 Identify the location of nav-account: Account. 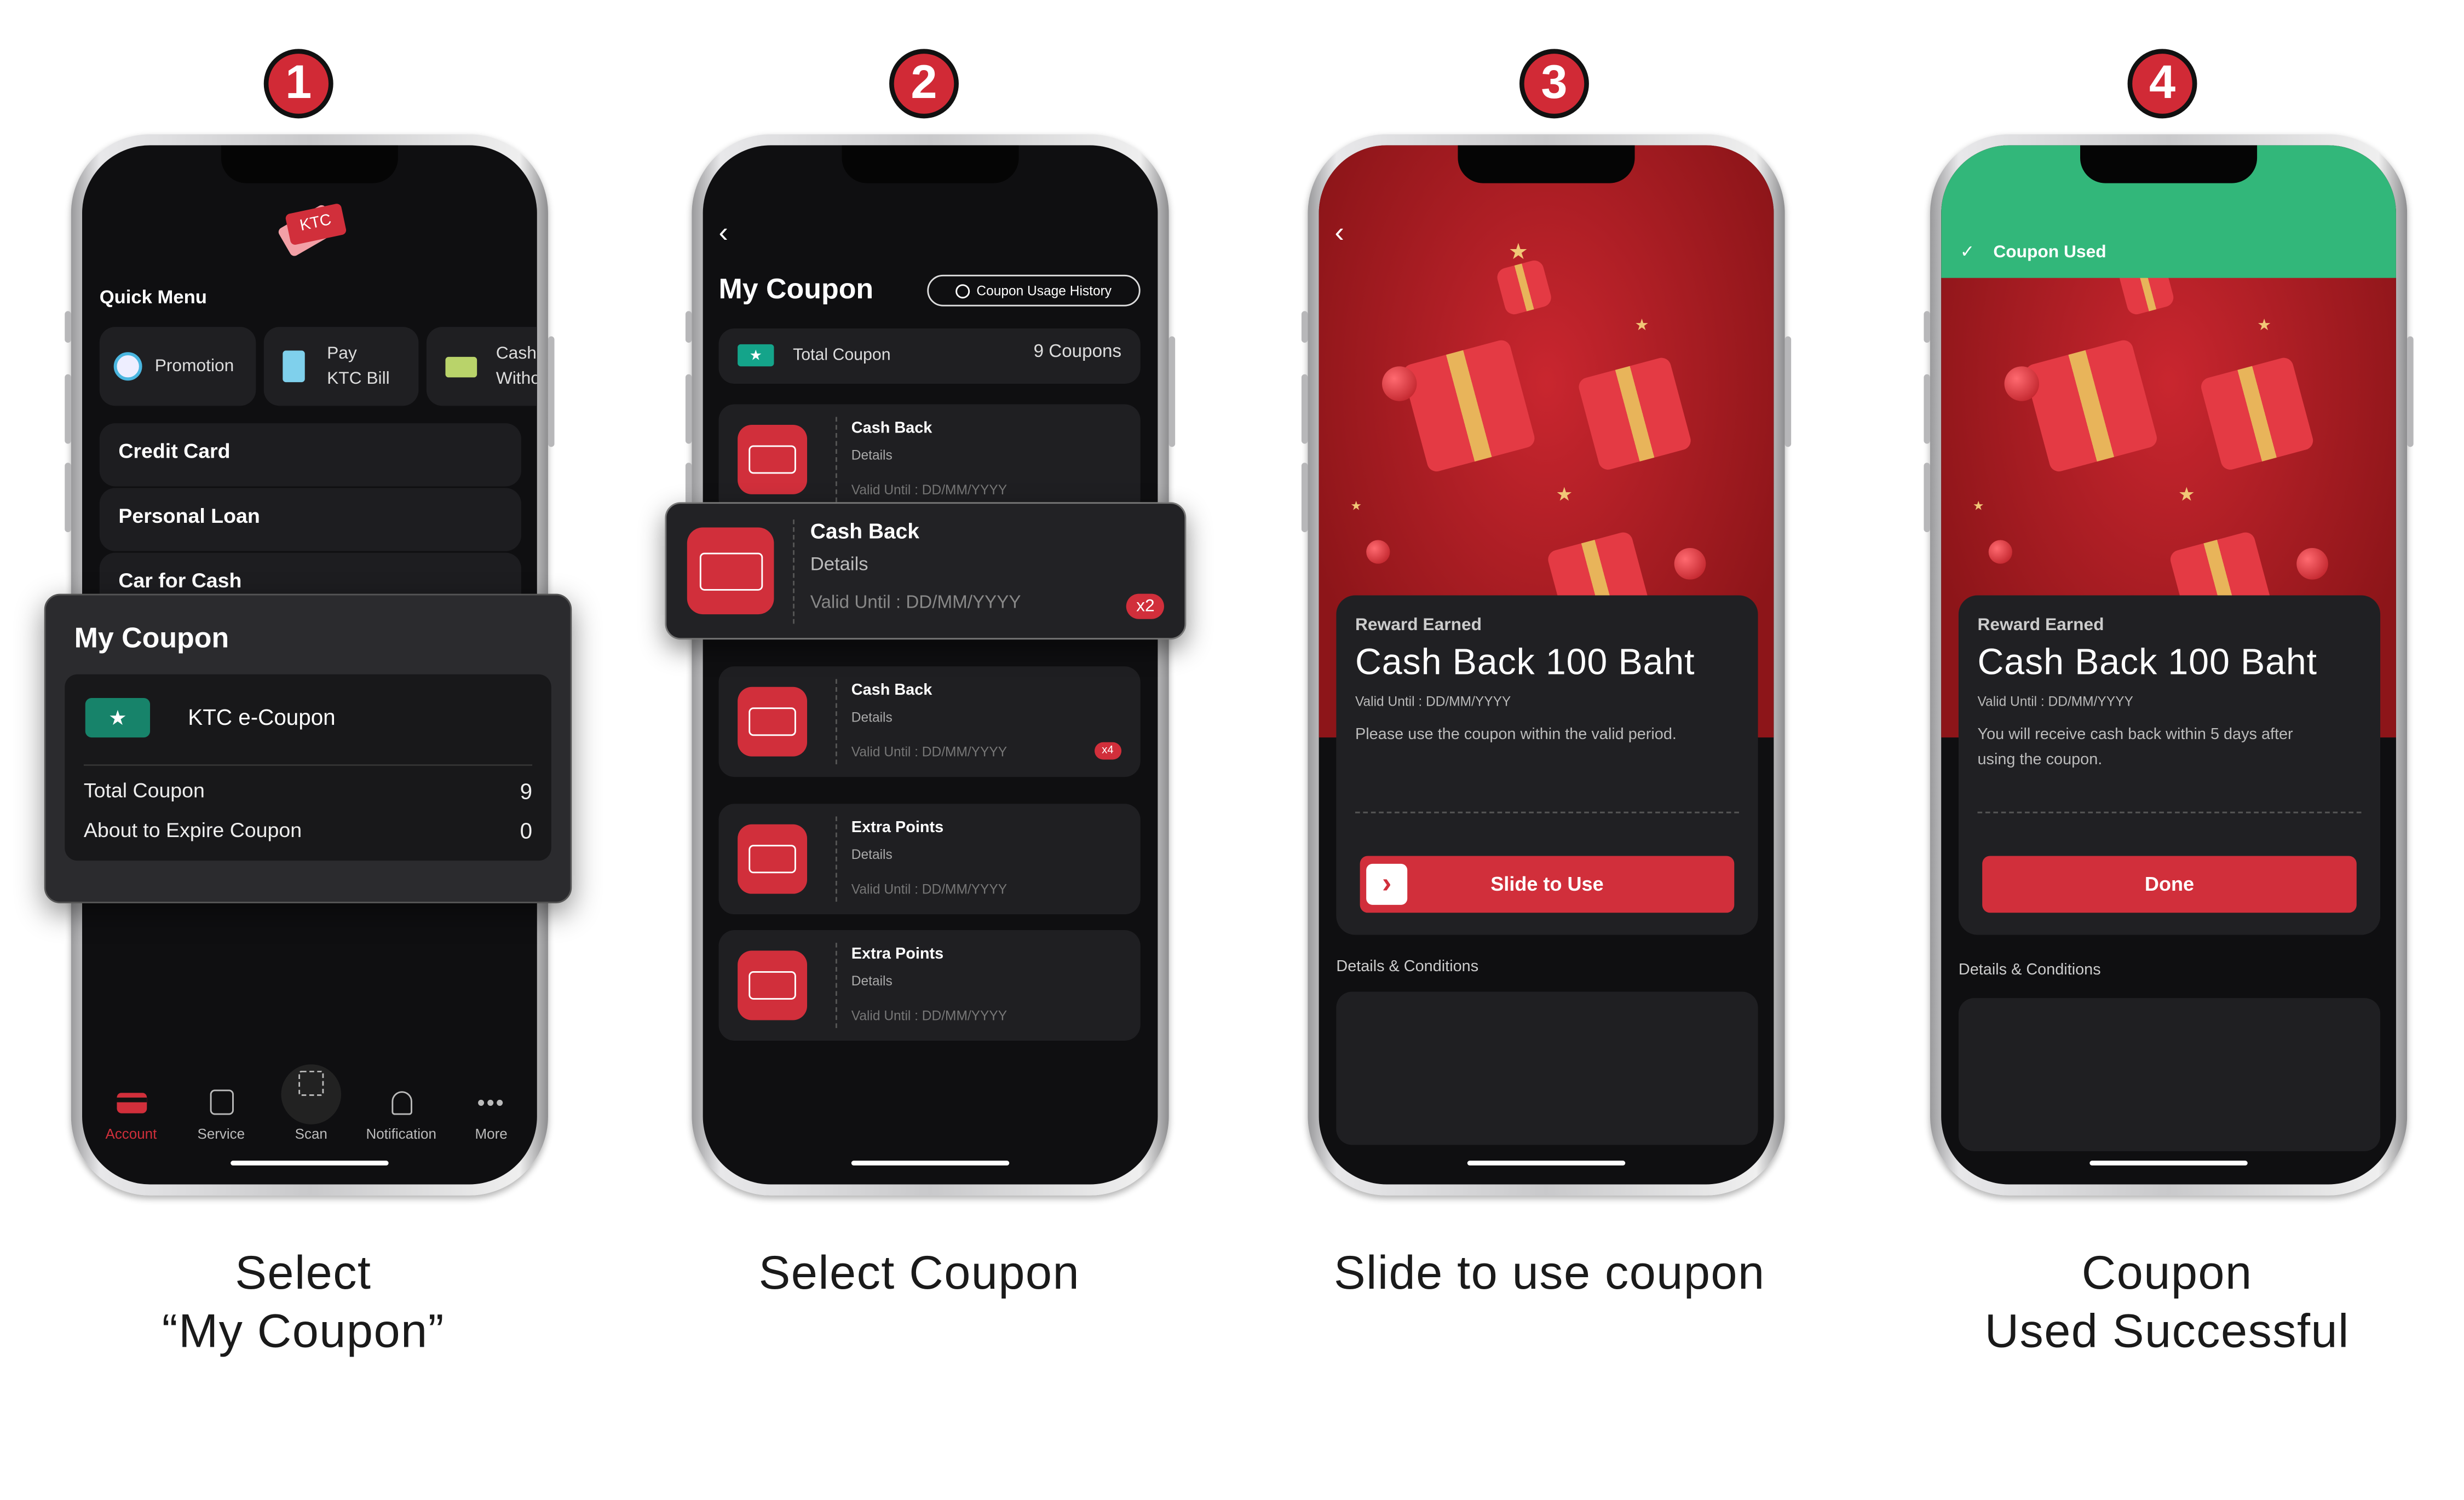
(131, 1114).